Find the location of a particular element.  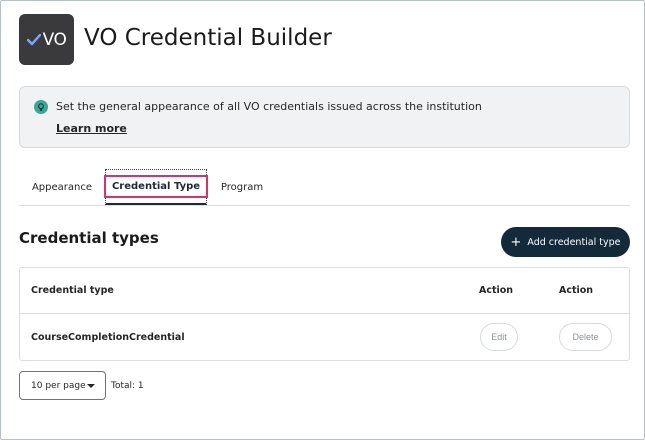

caret-down-icon is located at coordinates (91, 386).